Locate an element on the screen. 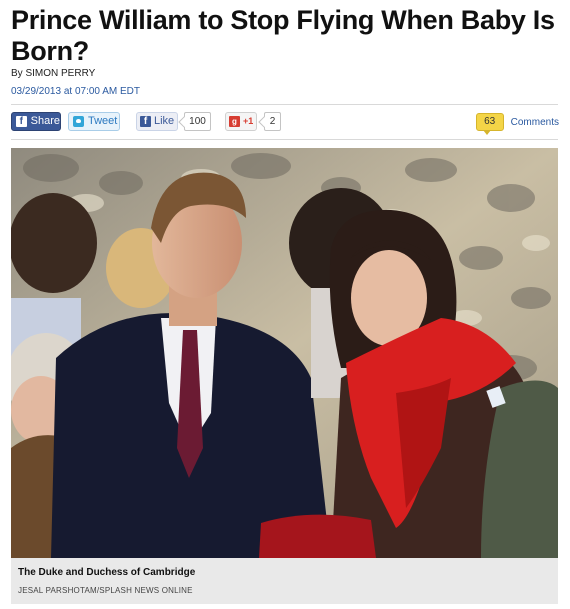 This screenshot has height=609, width=570. byline: By SIMON PERRY is located at coordinates (53, 73).